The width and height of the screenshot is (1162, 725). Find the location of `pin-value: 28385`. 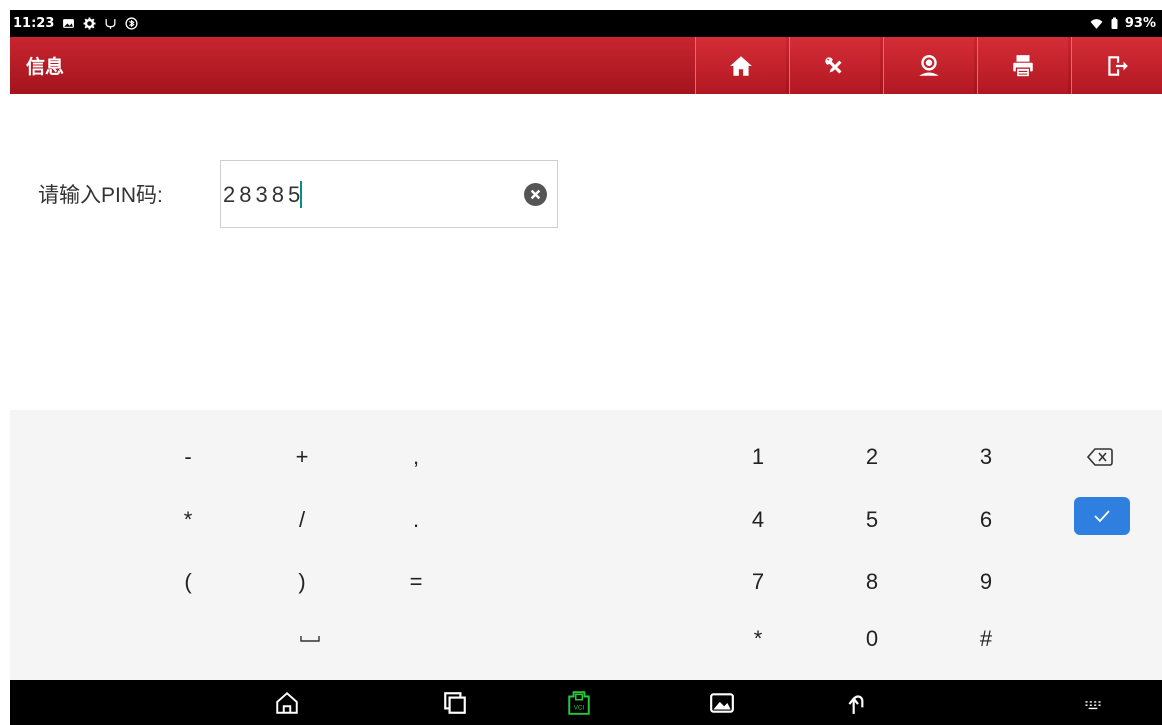

pin-value: 28385 is located at coordinates (264, 194).